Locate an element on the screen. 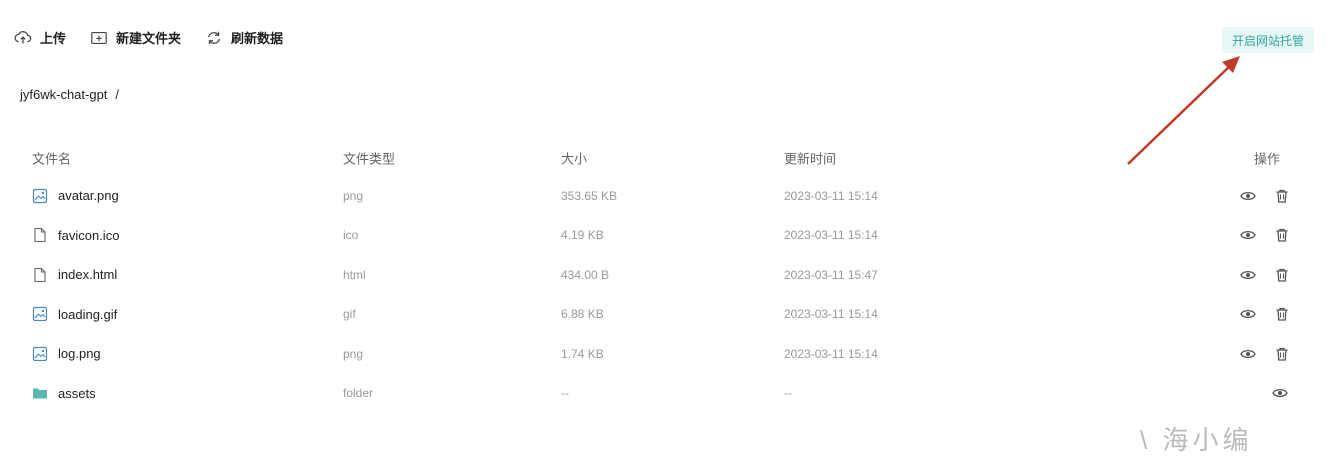 This screenshot has width=1336, height=457. file-name-cell: loading.gif is located at coordinates (74, 314).